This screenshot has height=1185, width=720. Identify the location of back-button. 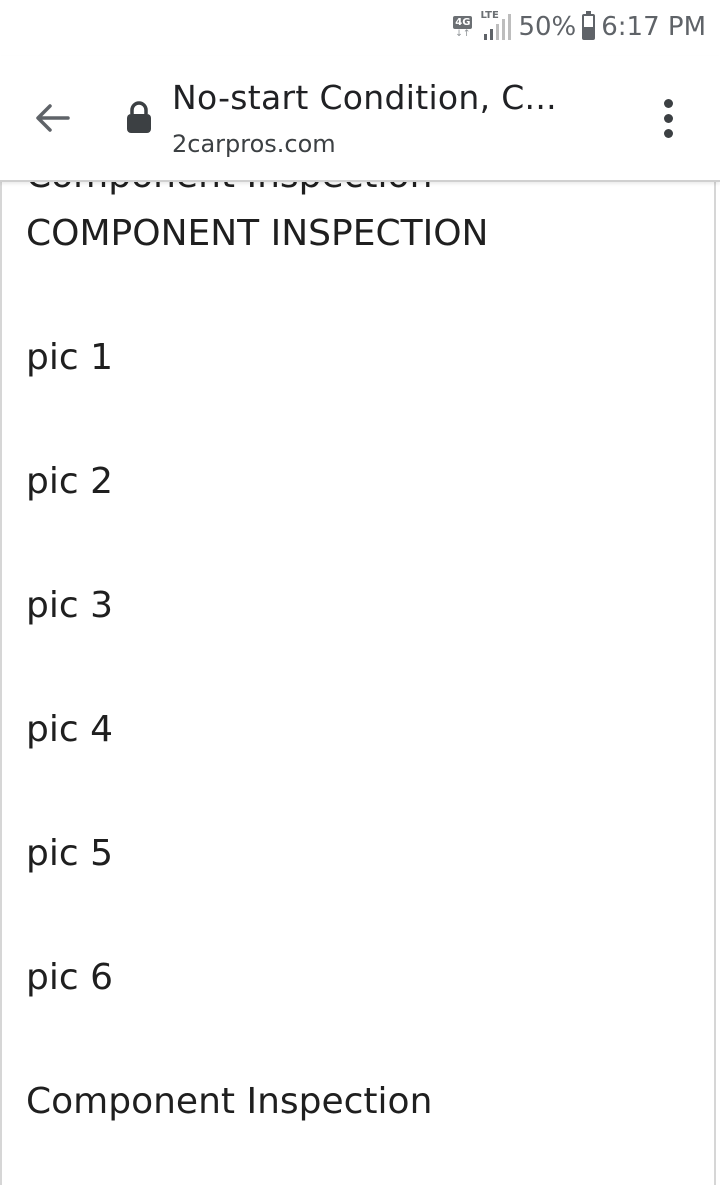
(52, 118).